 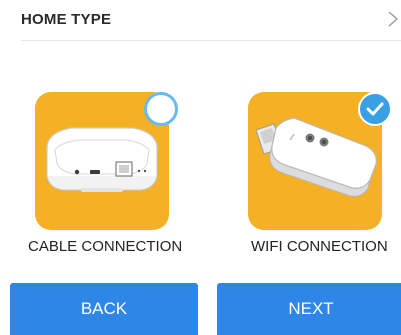 I want to click on wifi-connection-label: WIFI CONNECTION, so click(x=319, y=246).